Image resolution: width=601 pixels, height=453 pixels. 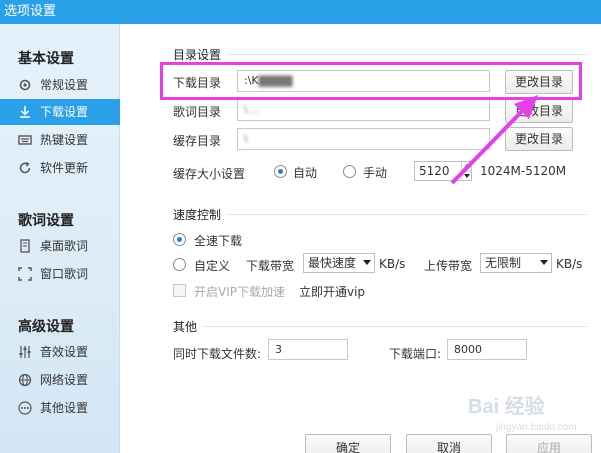 I want to click on sidebar-item-label: 桌面歌词, so click(x=64, y=246).